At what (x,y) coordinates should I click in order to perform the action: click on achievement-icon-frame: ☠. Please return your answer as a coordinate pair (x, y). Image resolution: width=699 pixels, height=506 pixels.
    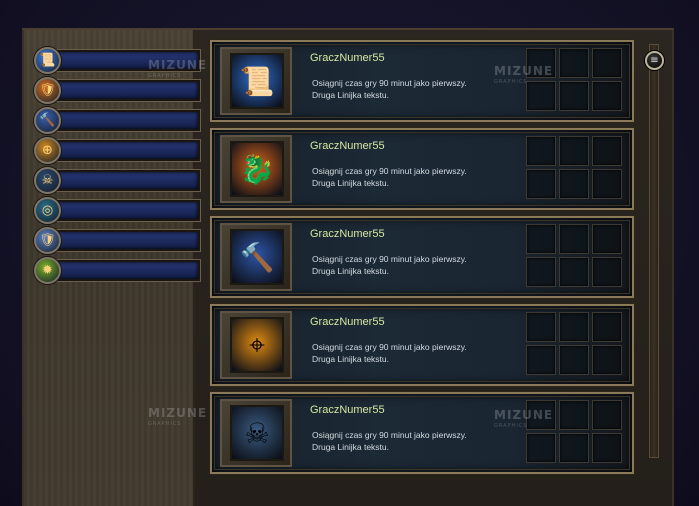
    Looking at the image, I should click on (256, 433).